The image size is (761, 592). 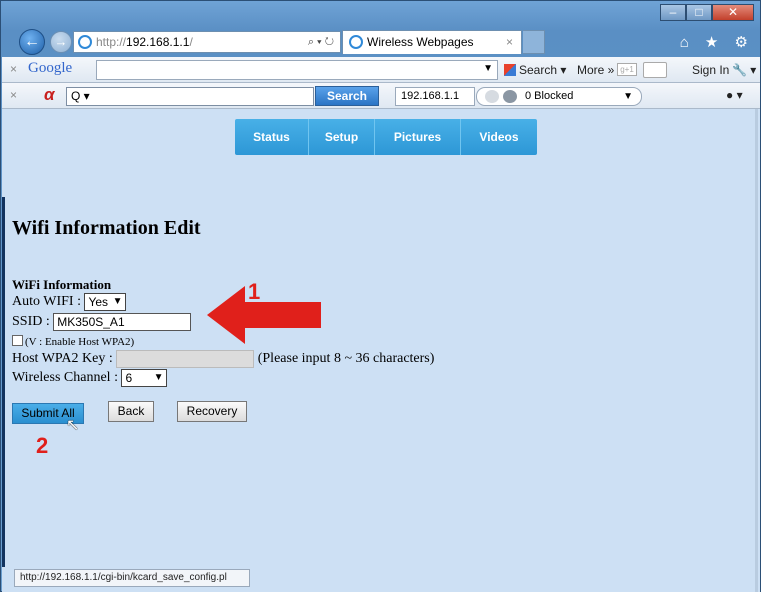 What do you see at coordinates (62, 284) in the screenshot?
I see `section-title: WiFi Information` at bounding box center [62, 284].